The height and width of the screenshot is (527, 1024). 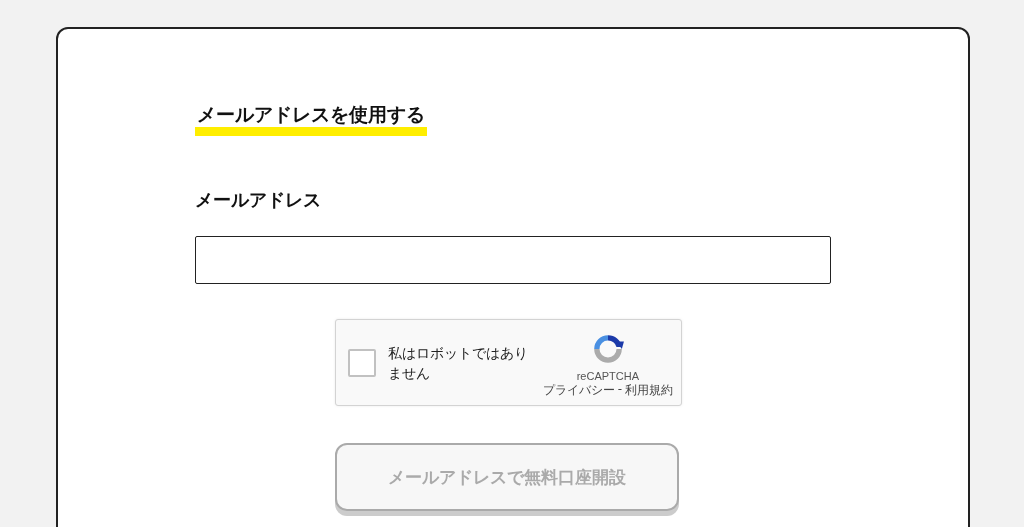 What do you see at coordinates (311, 114) in the screenshot?
I see `section-title: メールアドレスを使用する` at bounding box center [311, 114].